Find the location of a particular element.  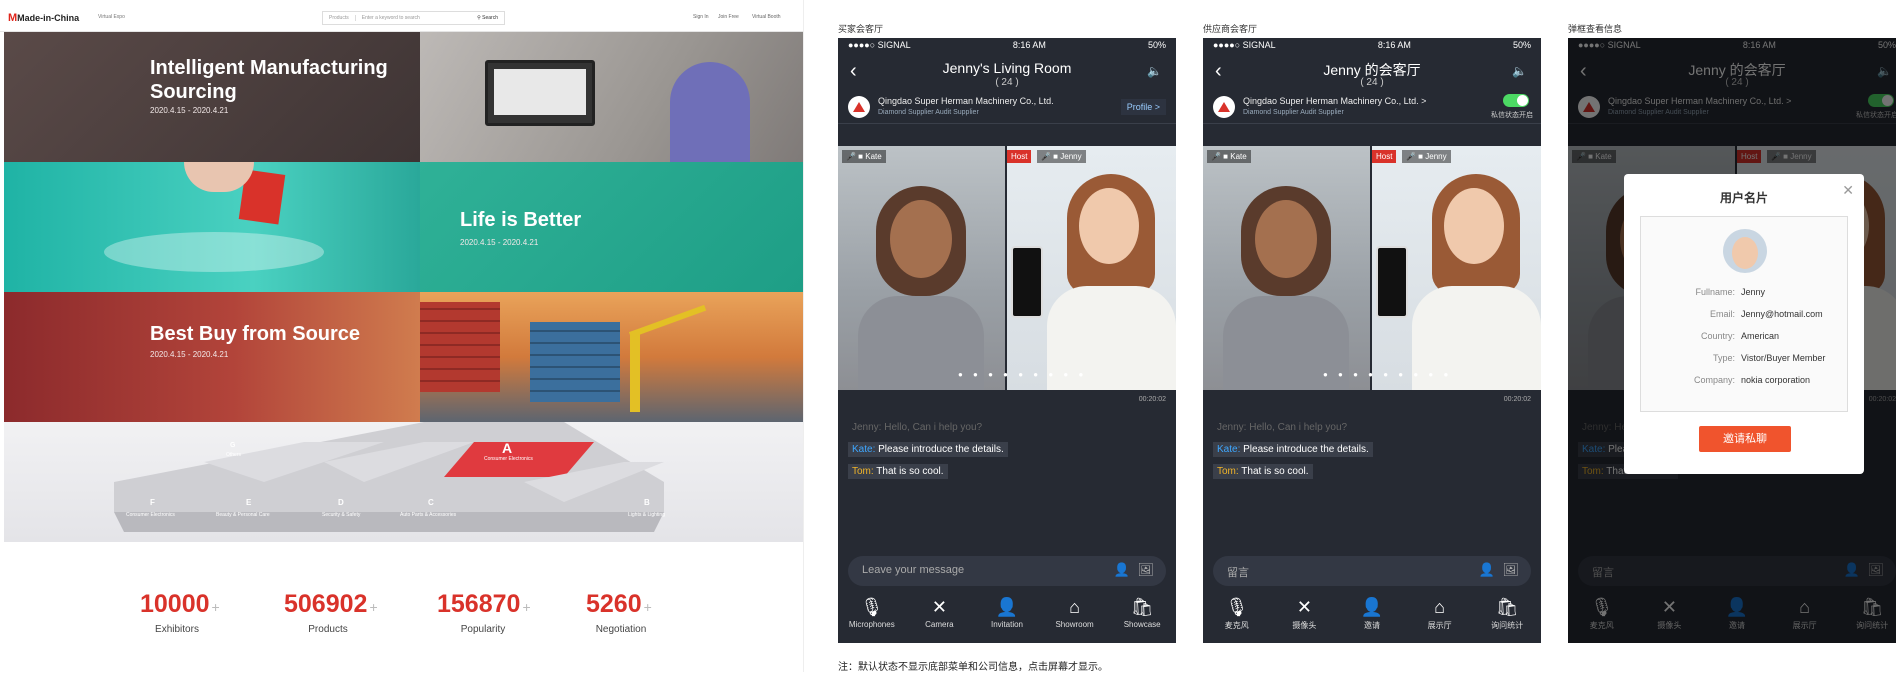

profile-button: Profile > is located at coordinates (1143, 107).